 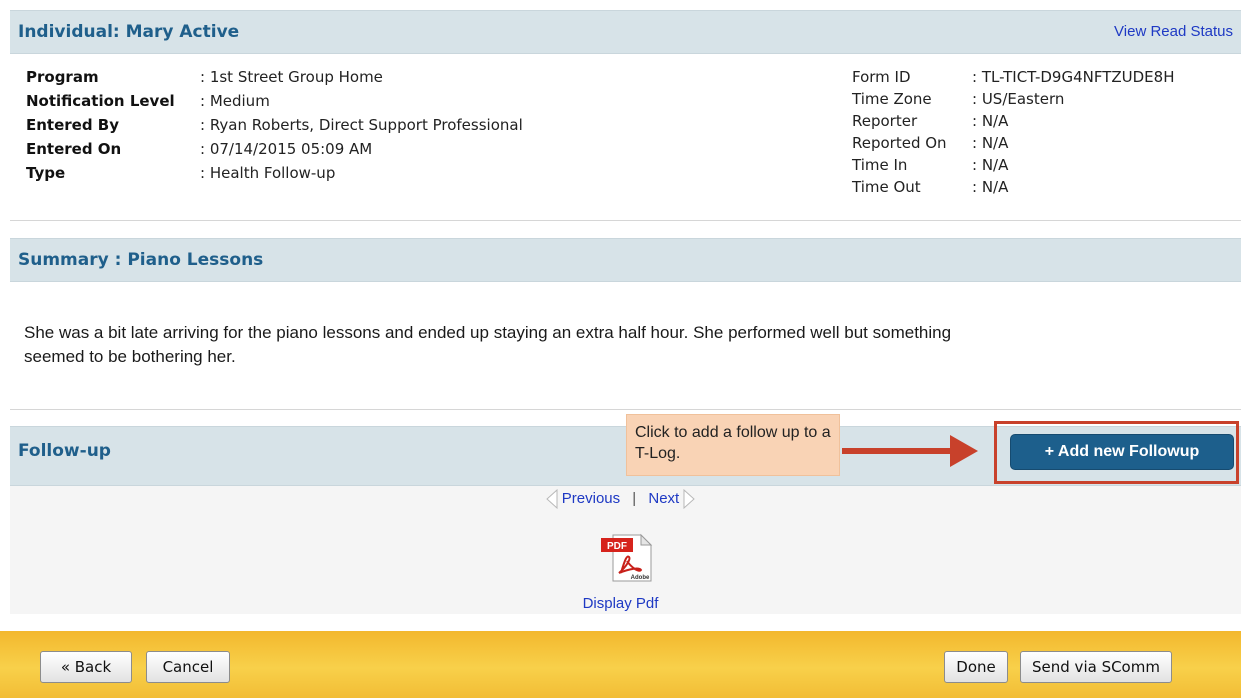 I want to click on display-pdf-container: Display Pdf, so click(x=620, y=603).